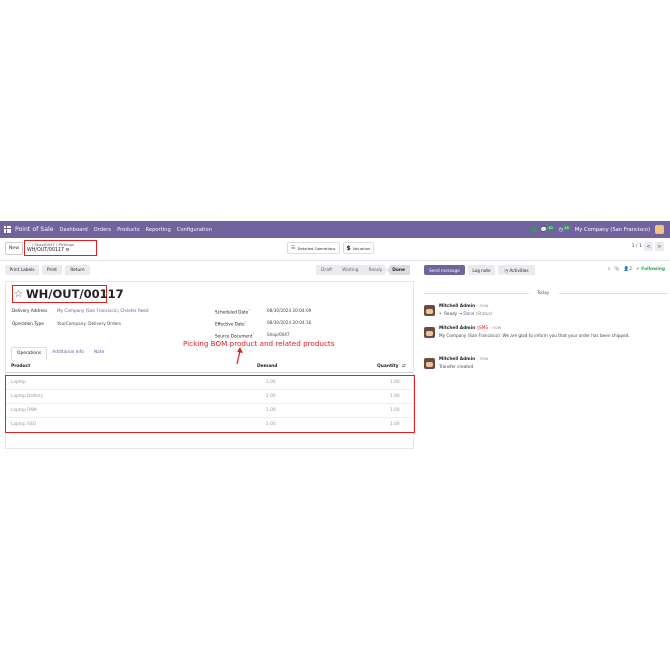 This screenshot has width=670, height=670. What do you see at coordinates (376, 270) in the screenshot?
I see `stage-ready: Ready` at bounding box center [376, 270].